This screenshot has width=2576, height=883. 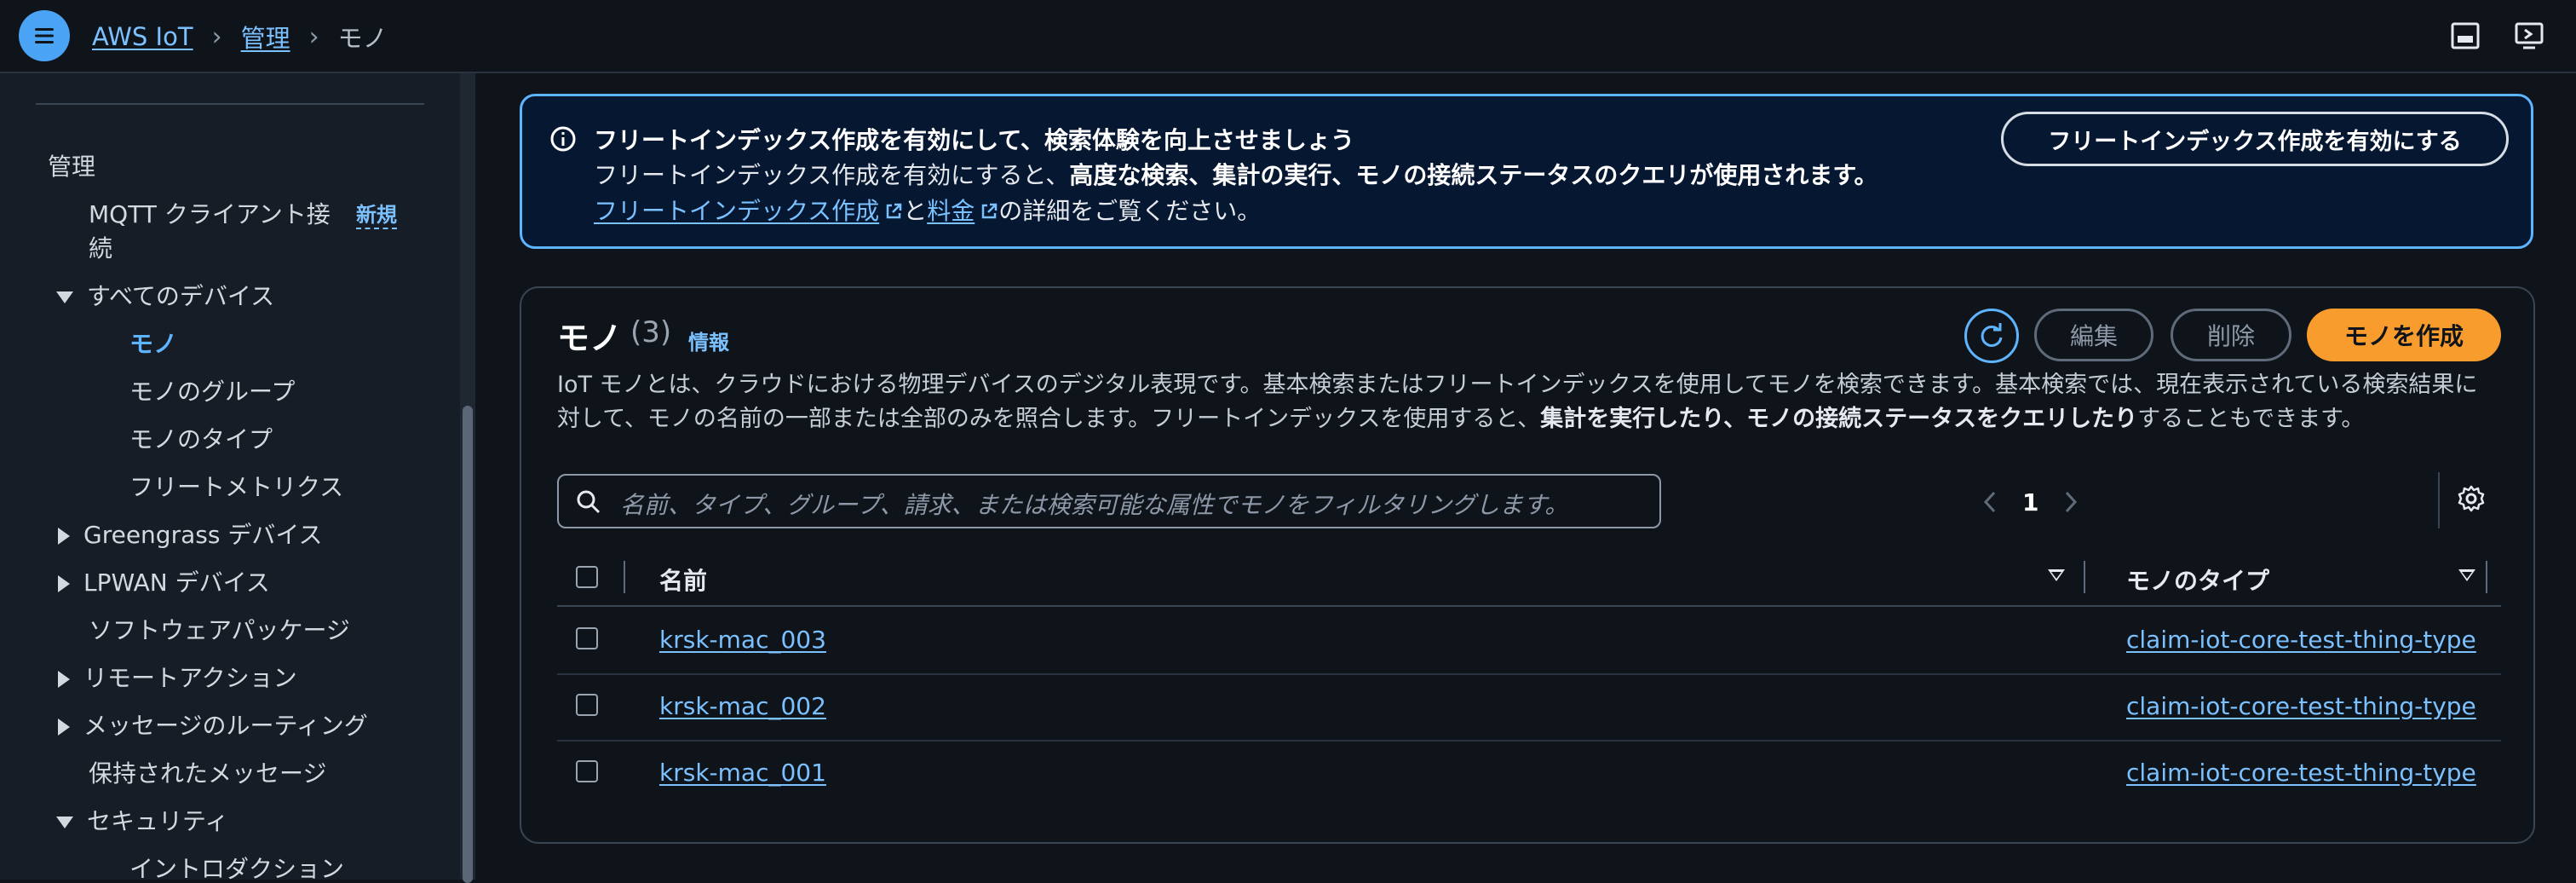 What do you see at coordinates (2530, 36) in the screenshot?
I see `screen-settings-icon` at bounding box center [2530, 36].